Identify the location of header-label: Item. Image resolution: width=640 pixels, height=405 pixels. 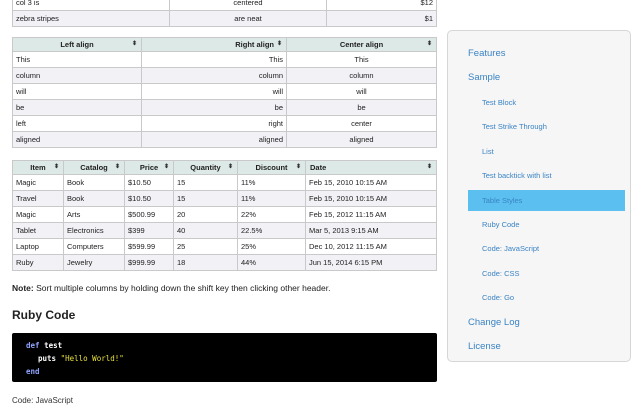
(38, 167).